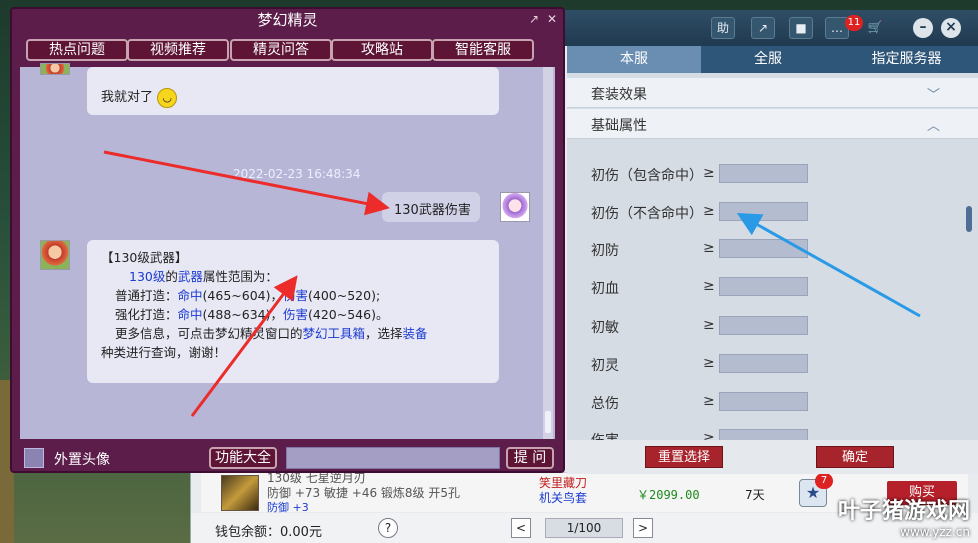  Describe the element at coordinates (55, 69) in the screenshot. I see `npc-avatar` at that location.